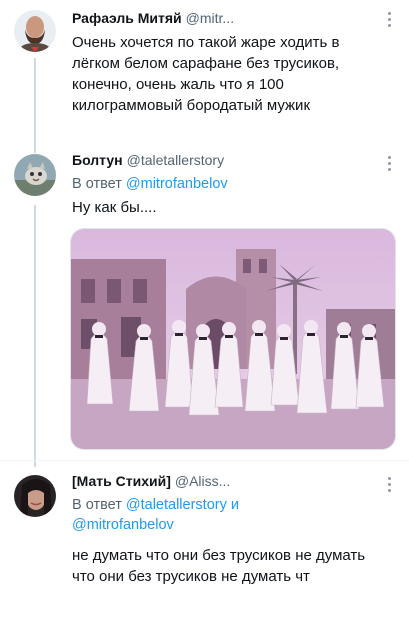 The image size is (409, 634). Describe the element at coordinates (175, 160) in the screenshot. I see `author-handle: @taletallerstory` at that location.